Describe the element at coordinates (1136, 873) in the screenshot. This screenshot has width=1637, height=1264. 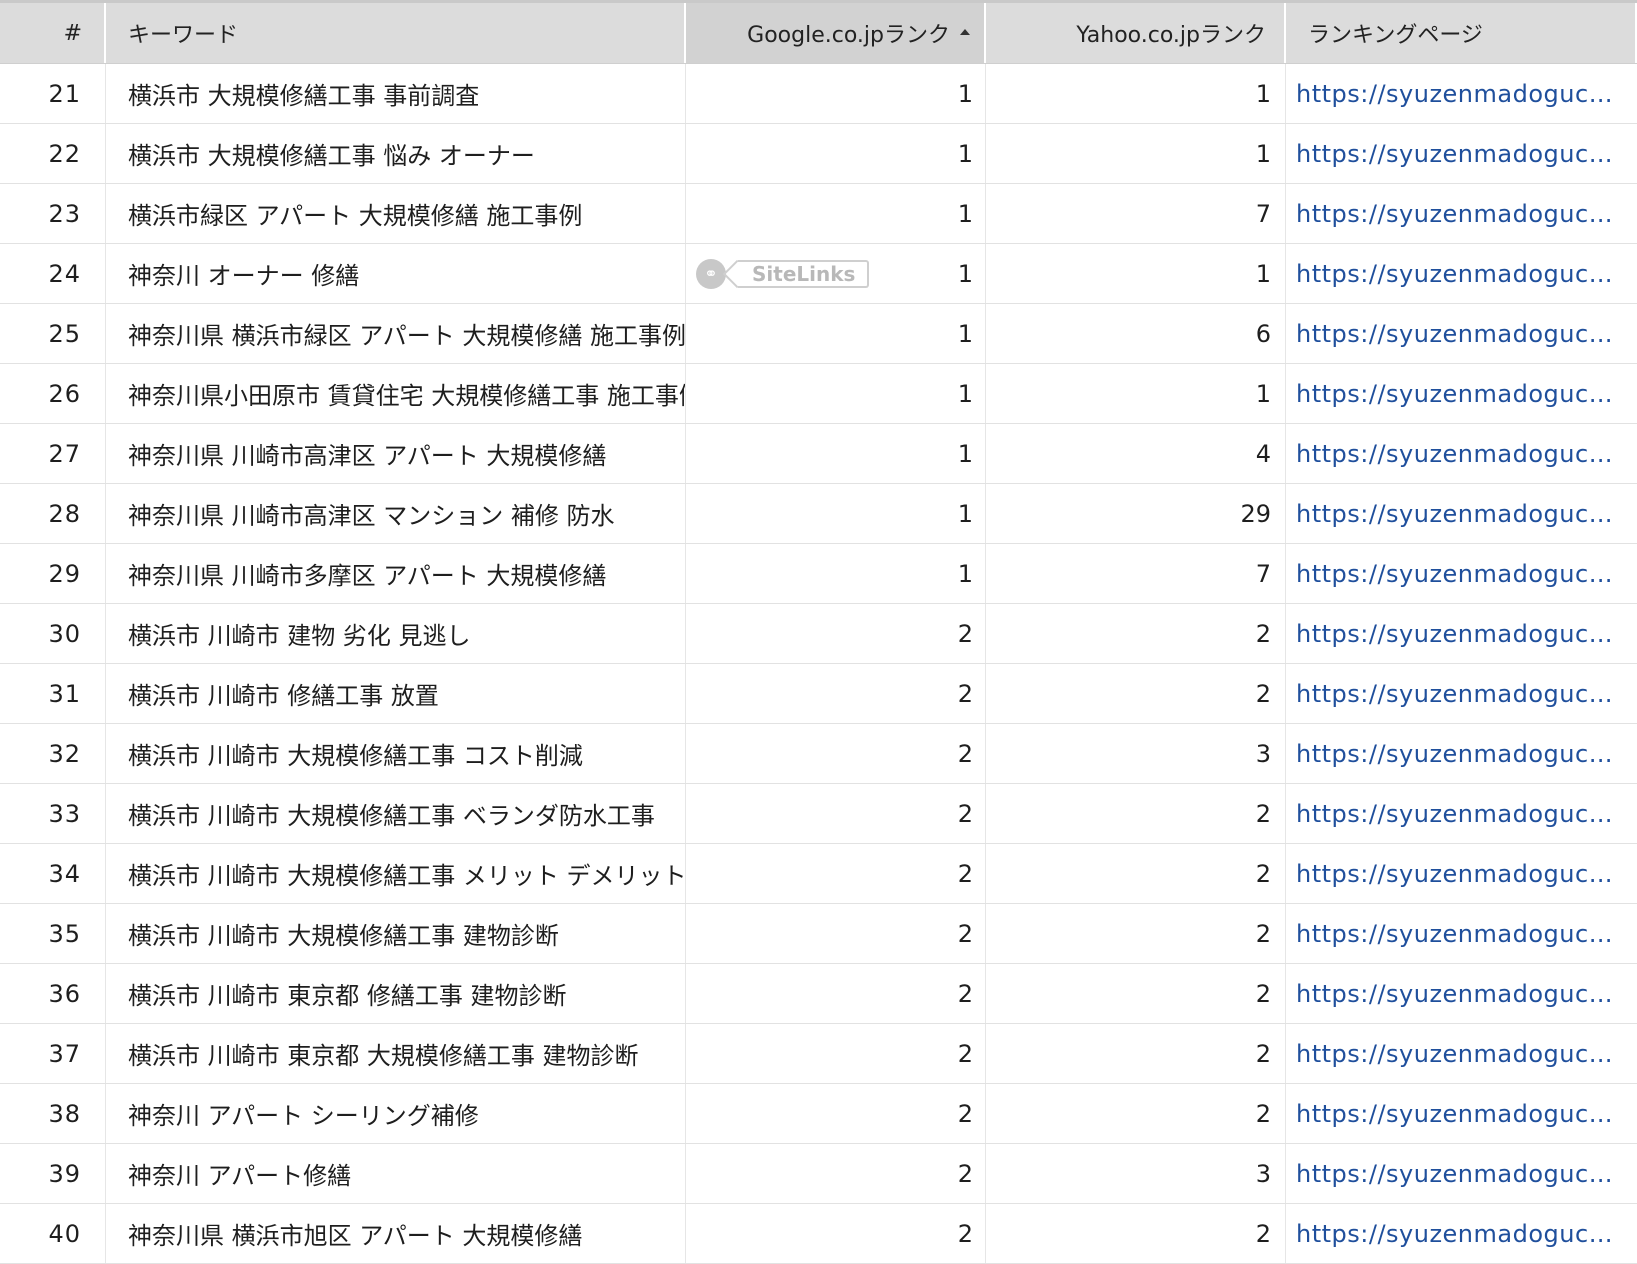
I see `yahoo-rank-cell: 2` at that location.